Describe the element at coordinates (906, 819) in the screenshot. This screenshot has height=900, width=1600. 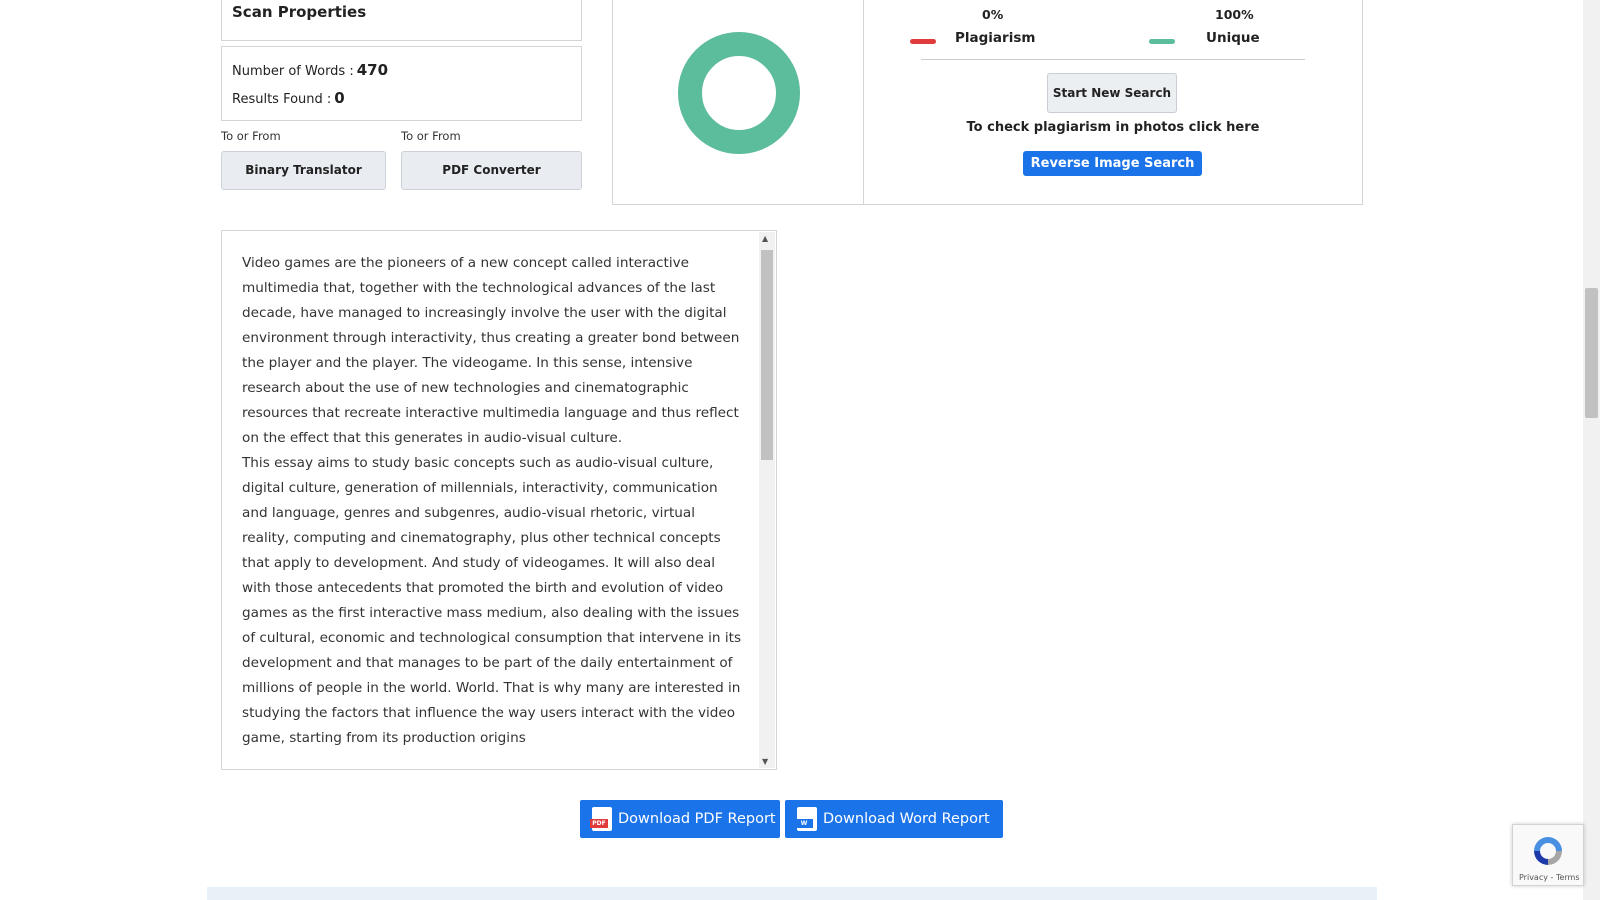
I see `download-word-report-label: Download Word Report` at that location.